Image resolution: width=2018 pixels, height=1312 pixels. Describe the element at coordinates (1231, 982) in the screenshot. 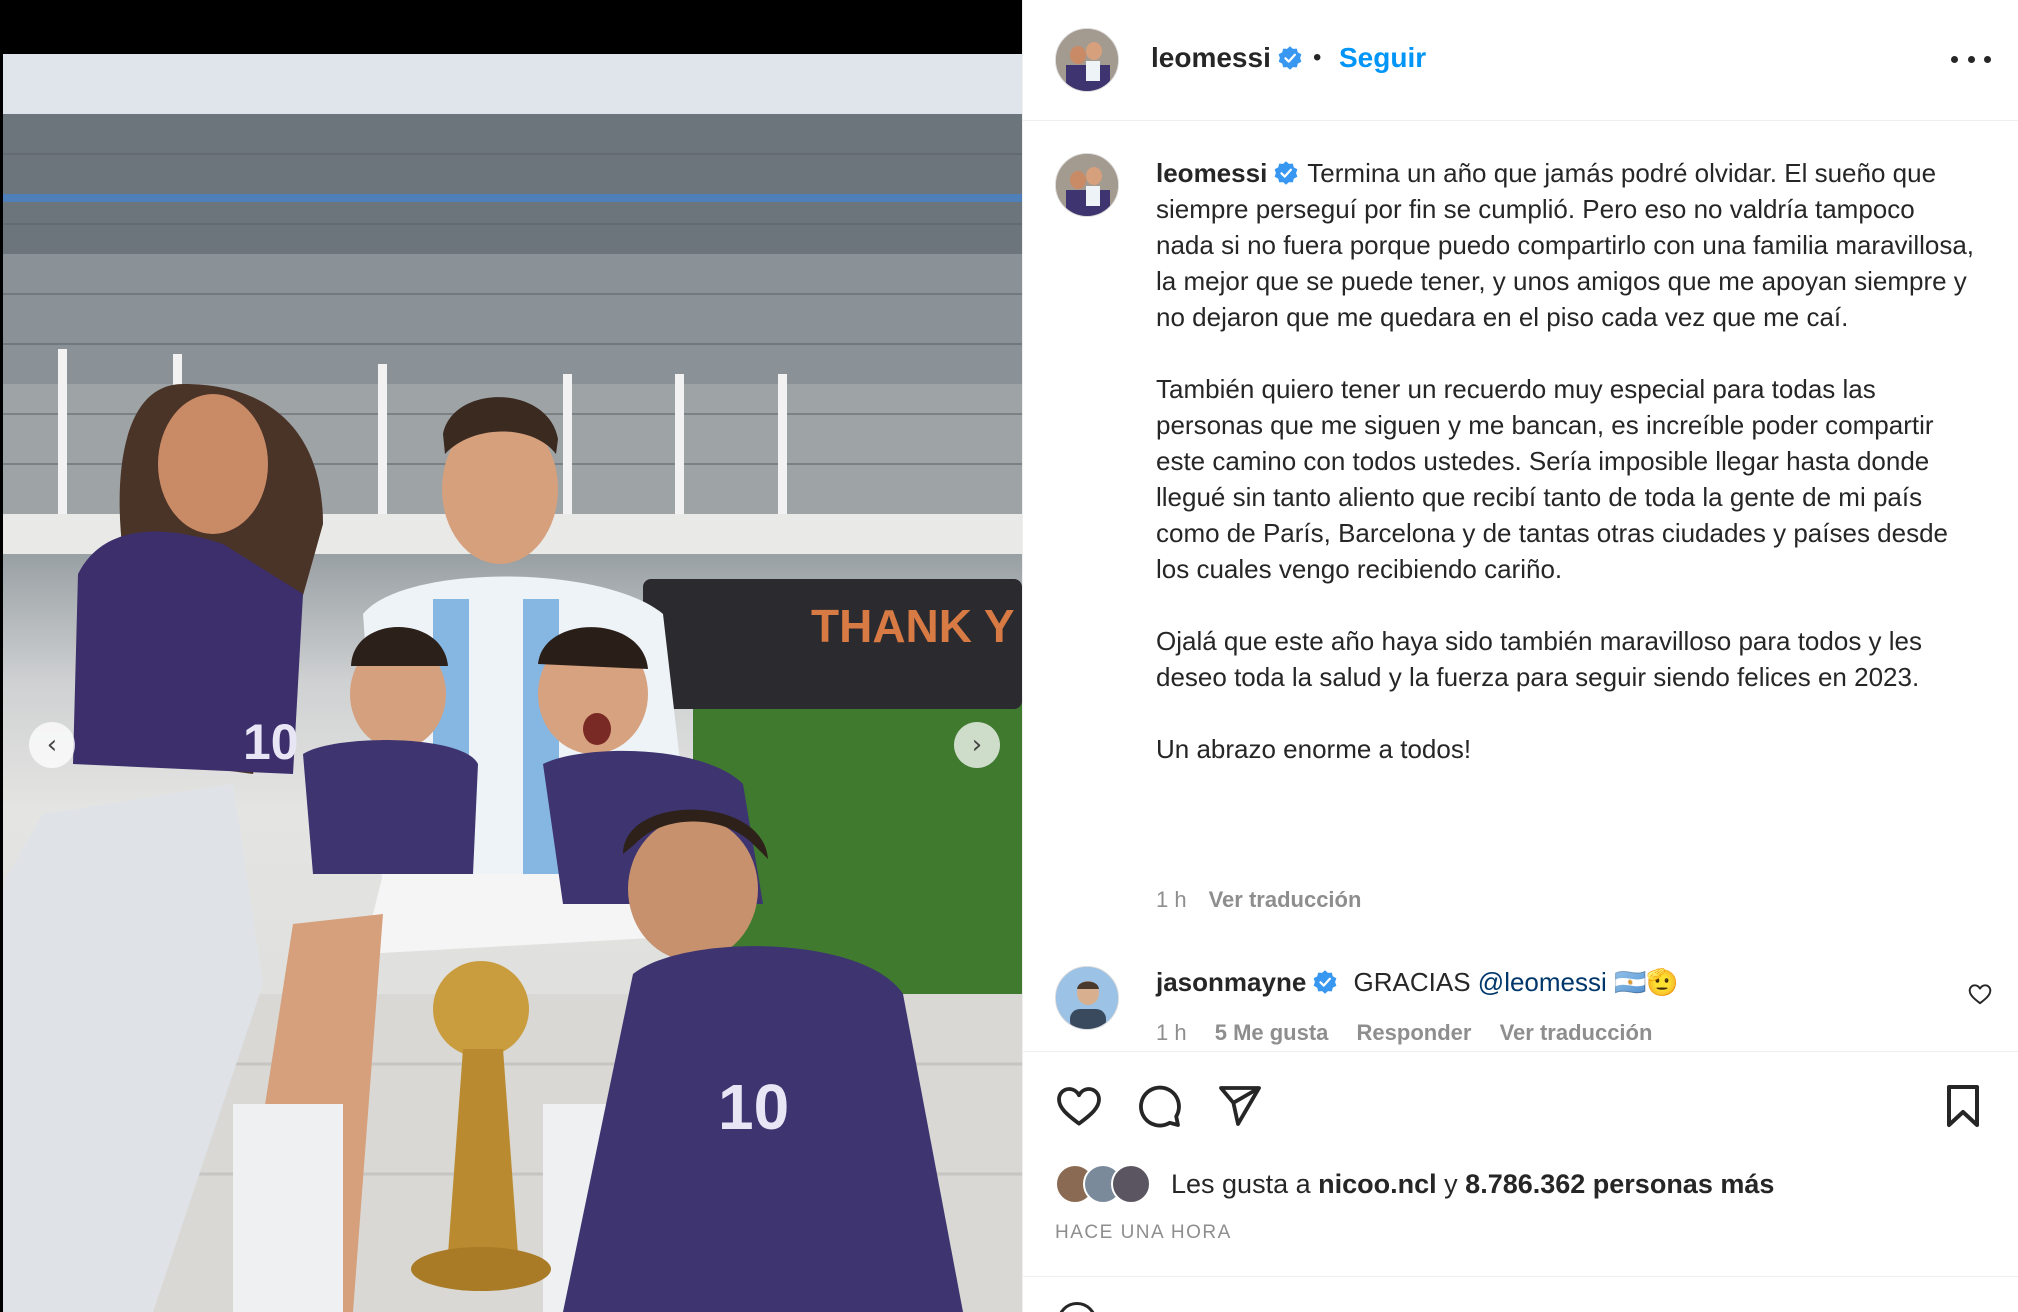

I see `commenter-username: jasonmayne` at that location.